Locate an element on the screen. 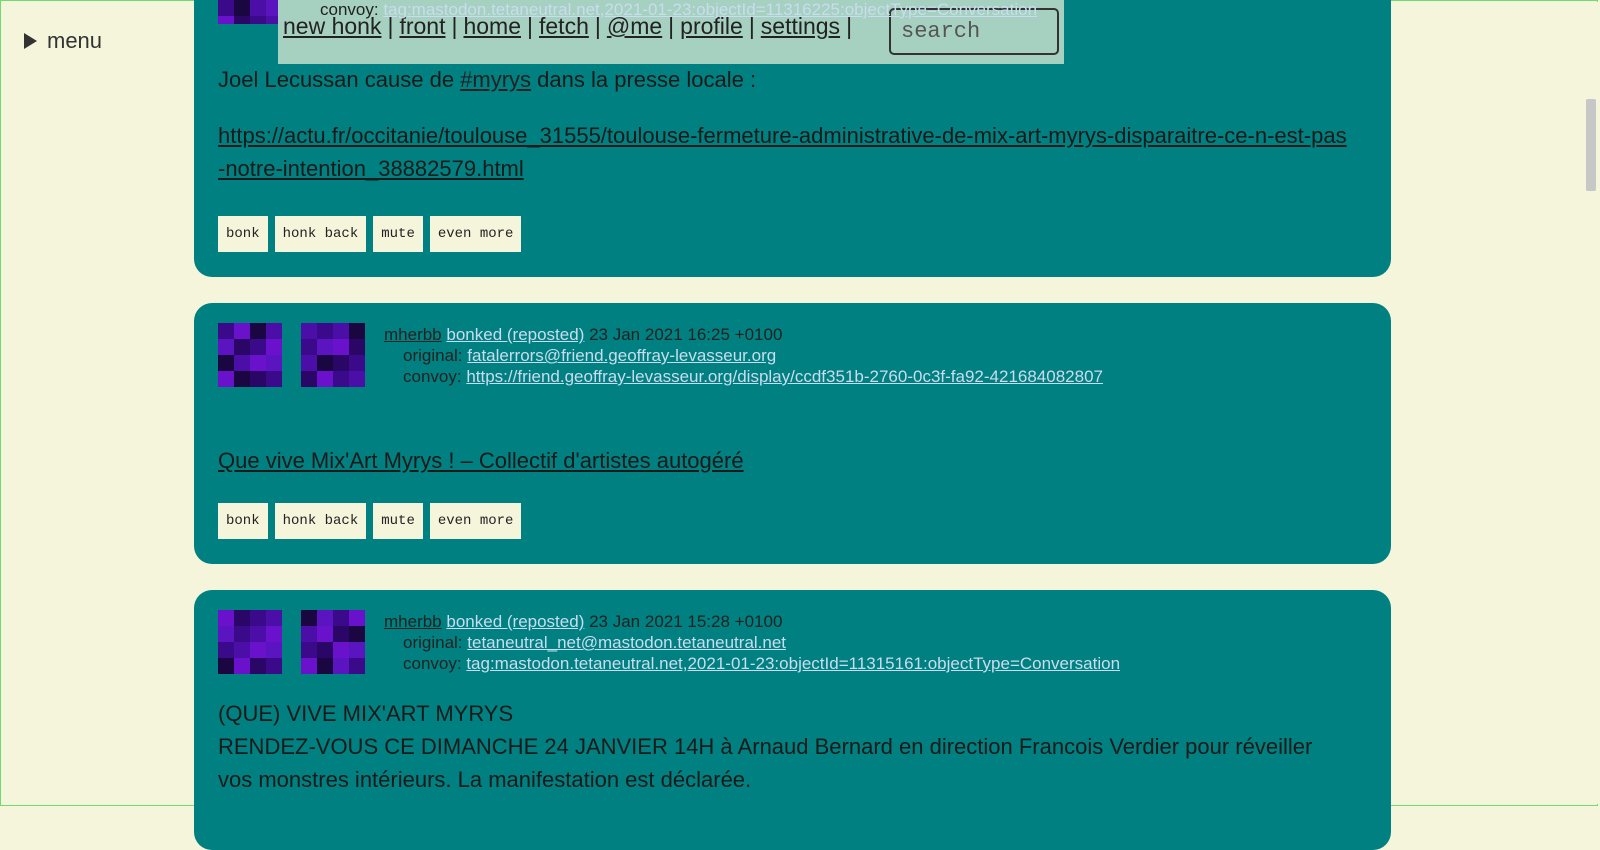 The width and height of the screenshot is (1600, 850). text-prefix: Joel Lecussan cause de is located at coordinates (339, 79).